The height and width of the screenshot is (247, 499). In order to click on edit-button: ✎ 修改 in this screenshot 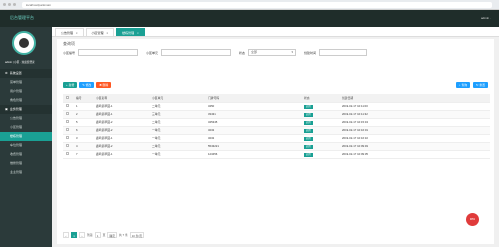, I will do `click(87, 85)`.